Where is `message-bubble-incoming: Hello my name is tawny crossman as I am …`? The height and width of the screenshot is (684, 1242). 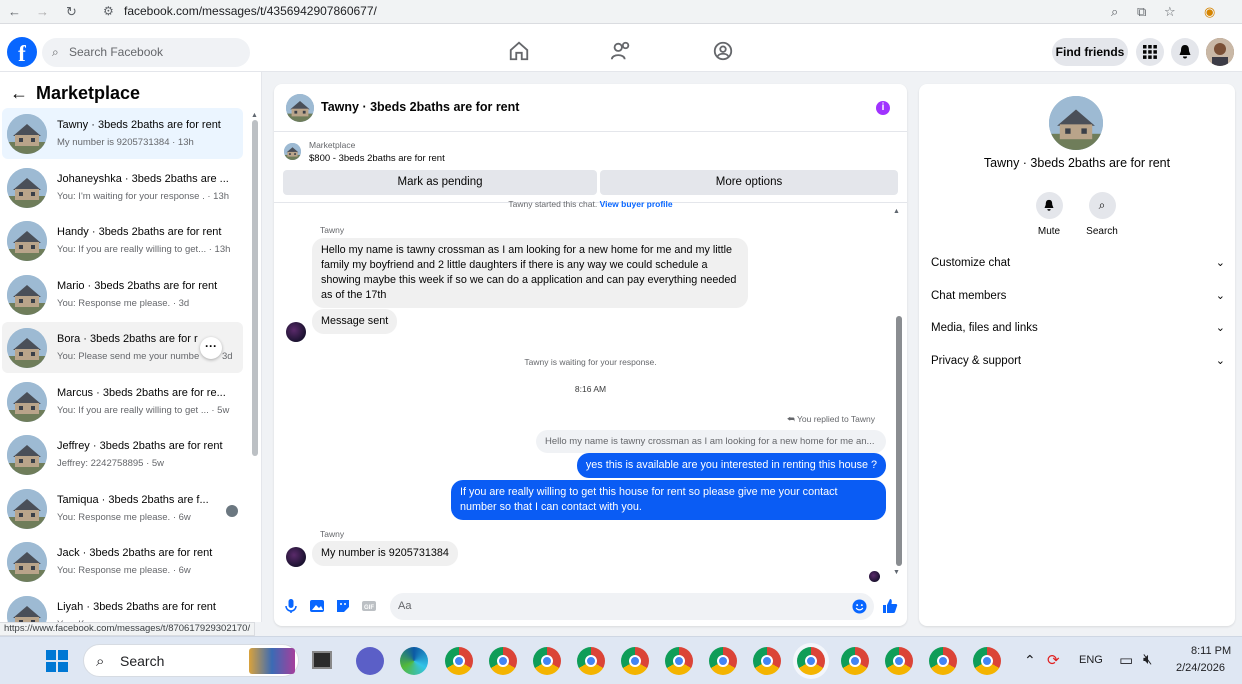
message-bubble-incoming: Hello my name is tawny crossman as I am … is located at coordinates (530, 273).